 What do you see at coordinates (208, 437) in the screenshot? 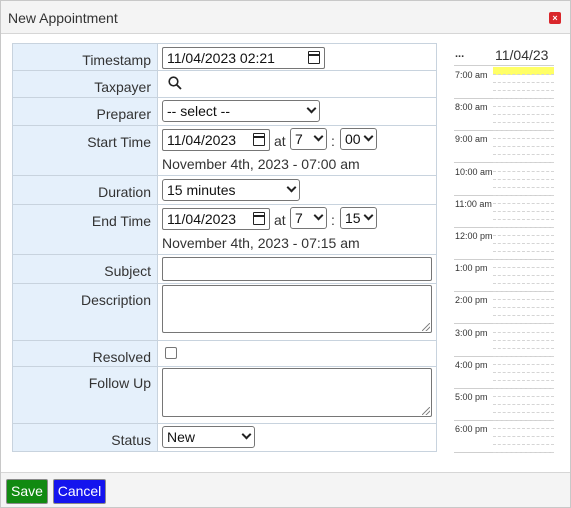
I see `status-select: New` at bounding box center [208, 437].